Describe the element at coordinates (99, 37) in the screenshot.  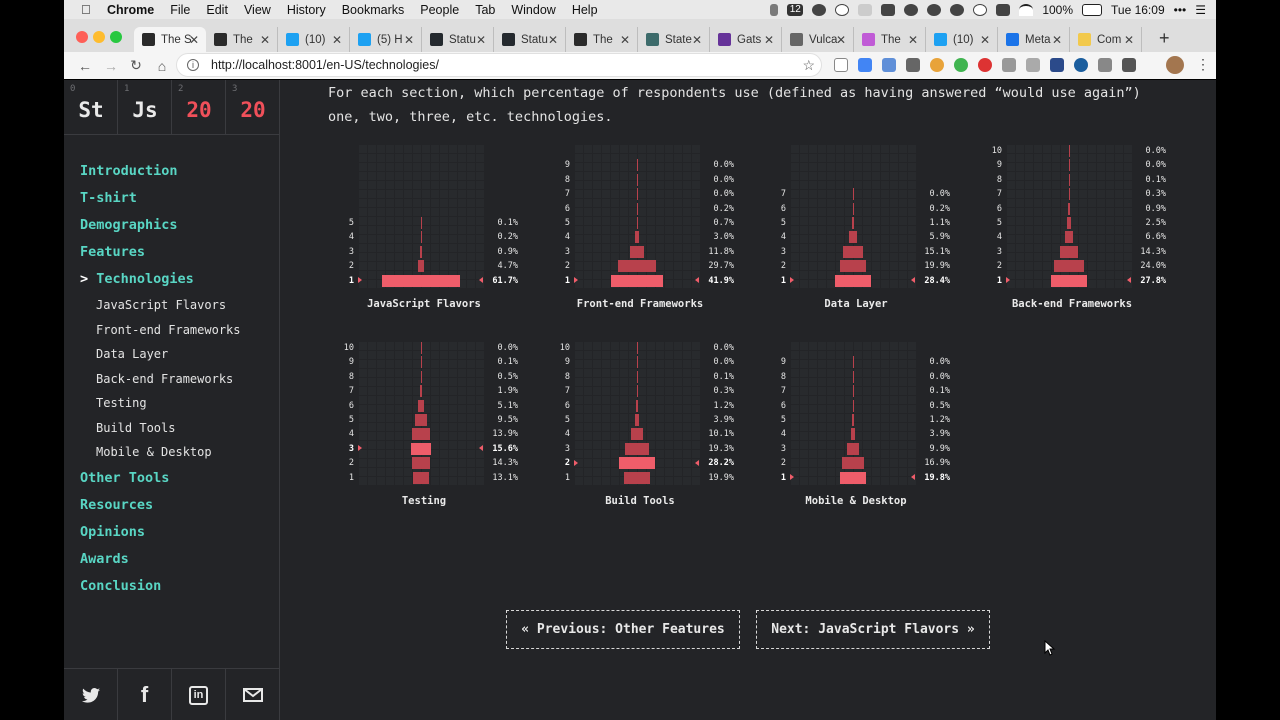
I see `minimize-window-button` at that location.